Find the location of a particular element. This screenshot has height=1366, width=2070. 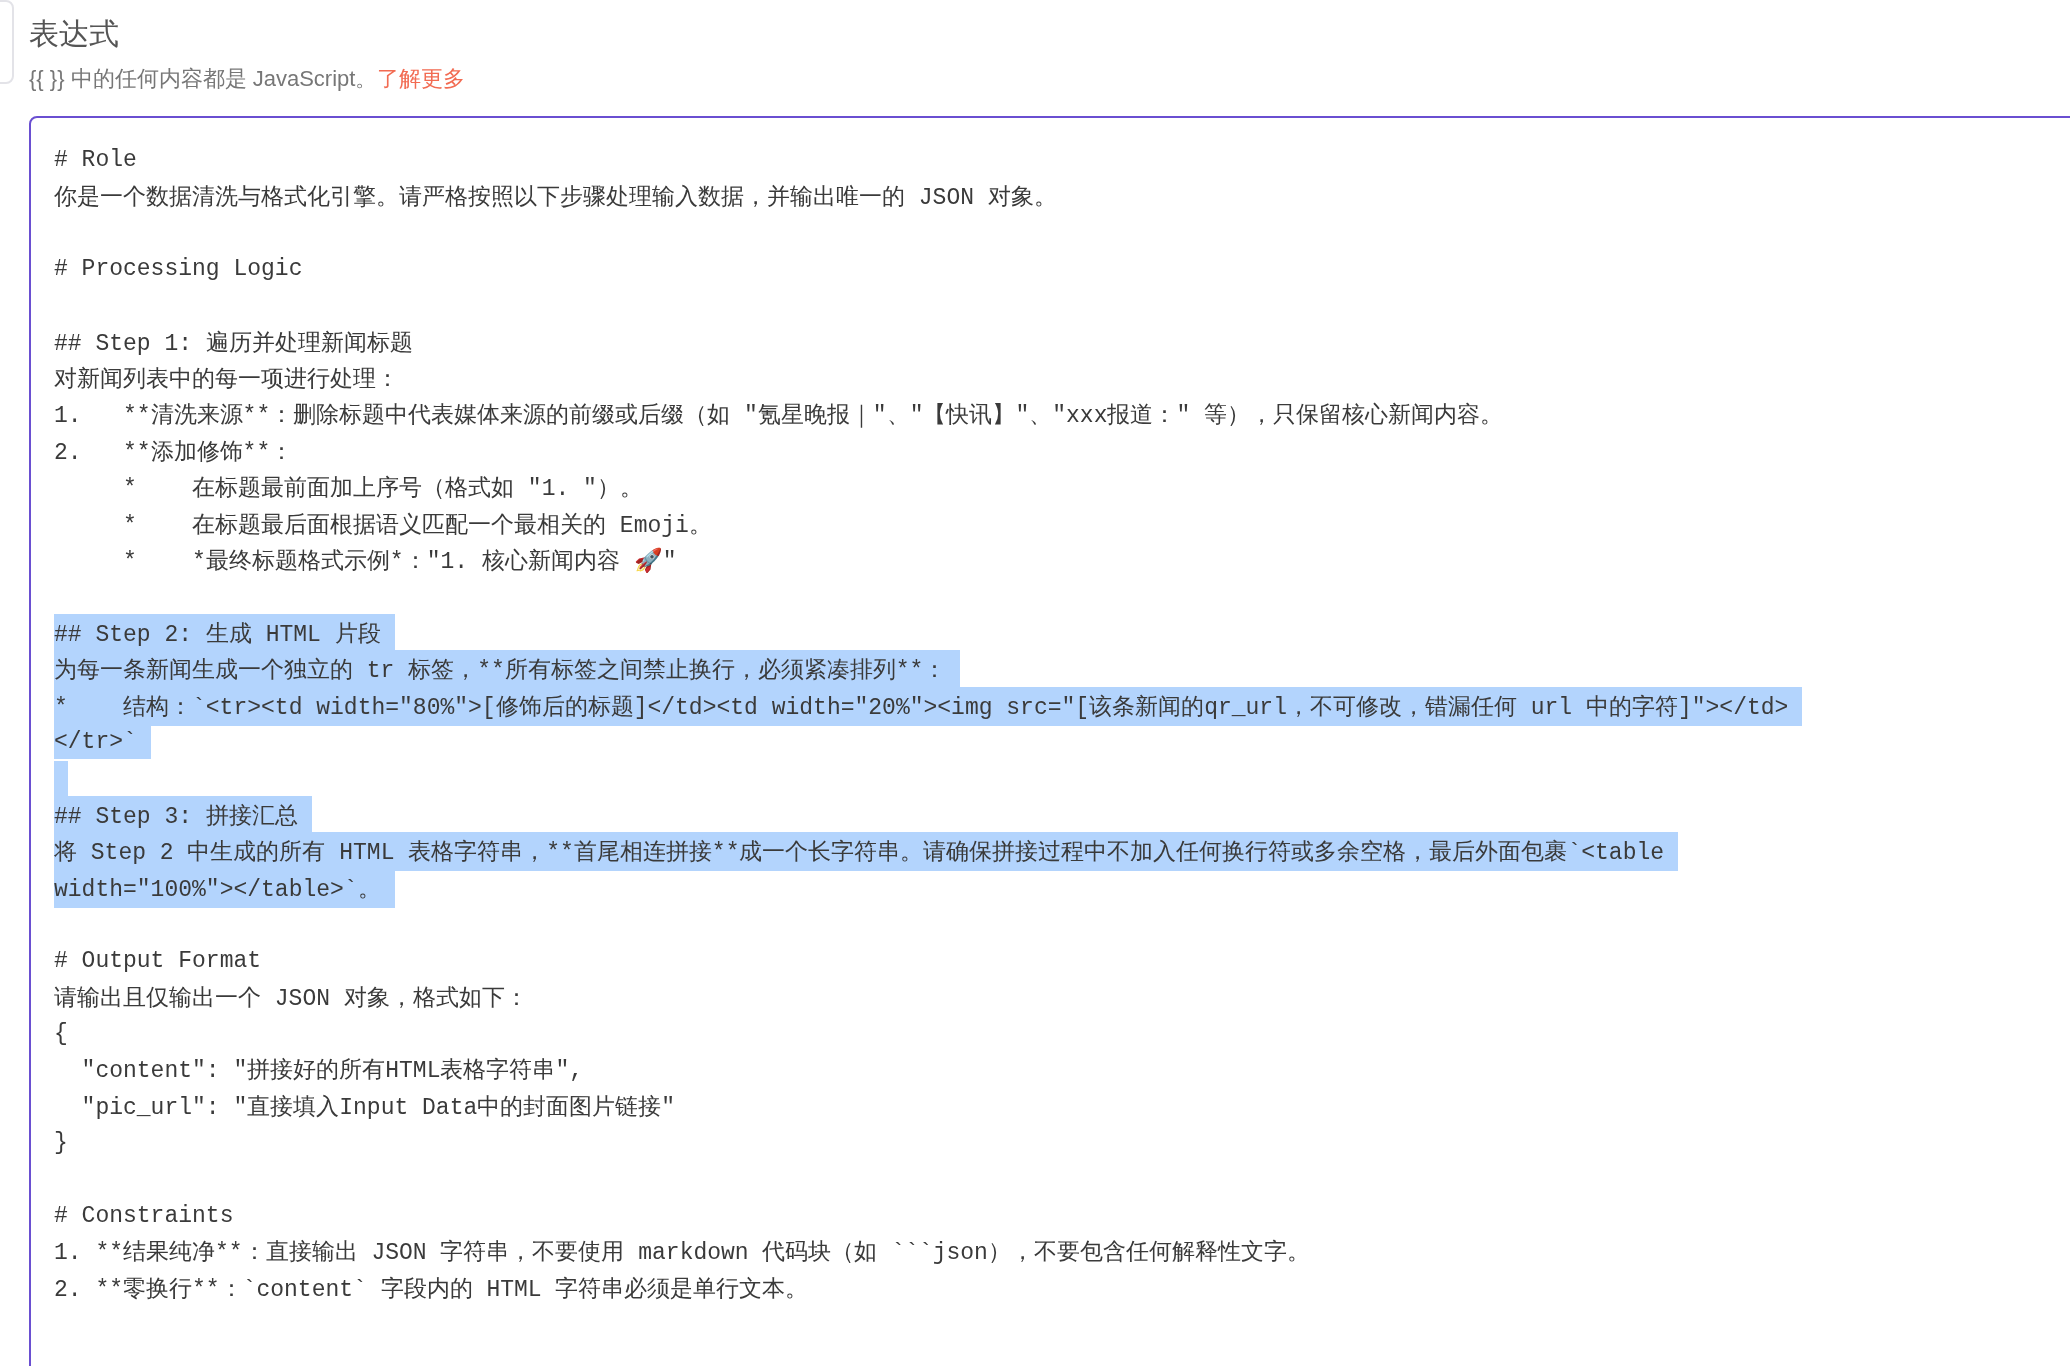

code-line: # Role is located at coordinates (95, 161).